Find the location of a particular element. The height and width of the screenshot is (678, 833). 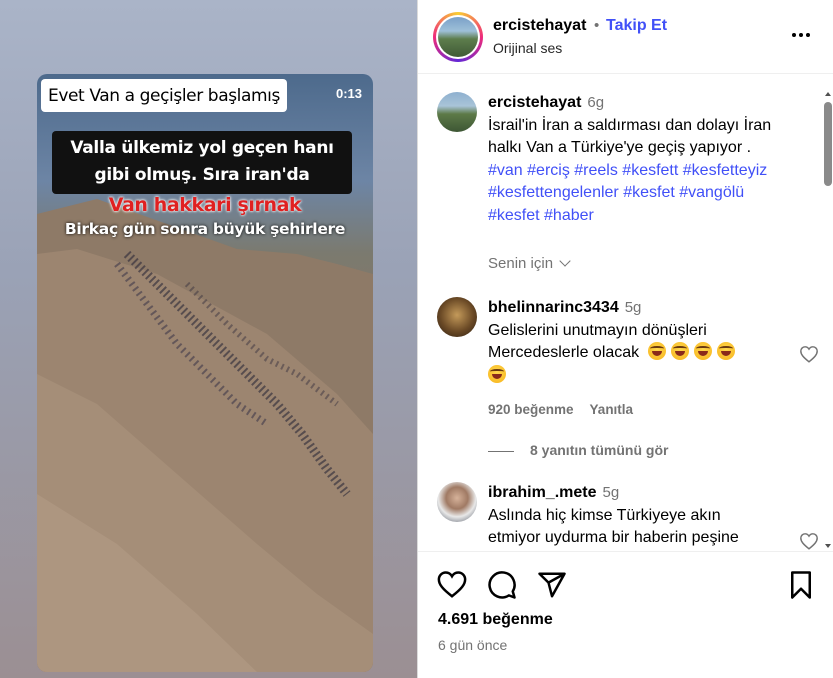

video-caption-white: Birkaç gün sonra büyük şehirlere is located at coordinates (205, 229).